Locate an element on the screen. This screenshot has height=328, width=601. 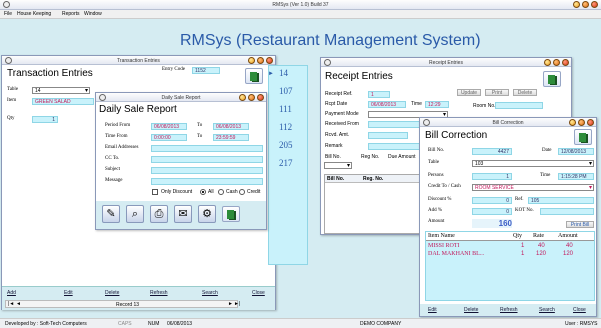
bc-refresh-button: Refresh is located at coordinates (509, 310).